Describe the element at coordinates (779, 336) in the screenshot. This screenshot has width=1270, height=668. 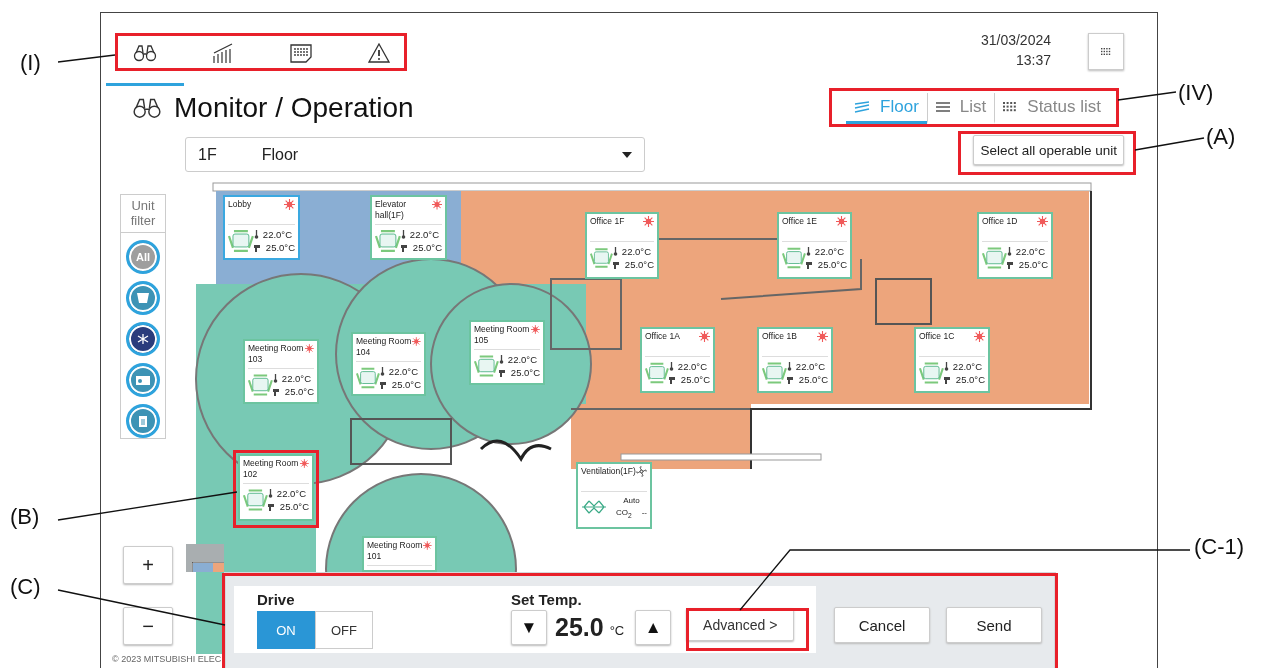
I see `unit-name: Office 1B` at that location.